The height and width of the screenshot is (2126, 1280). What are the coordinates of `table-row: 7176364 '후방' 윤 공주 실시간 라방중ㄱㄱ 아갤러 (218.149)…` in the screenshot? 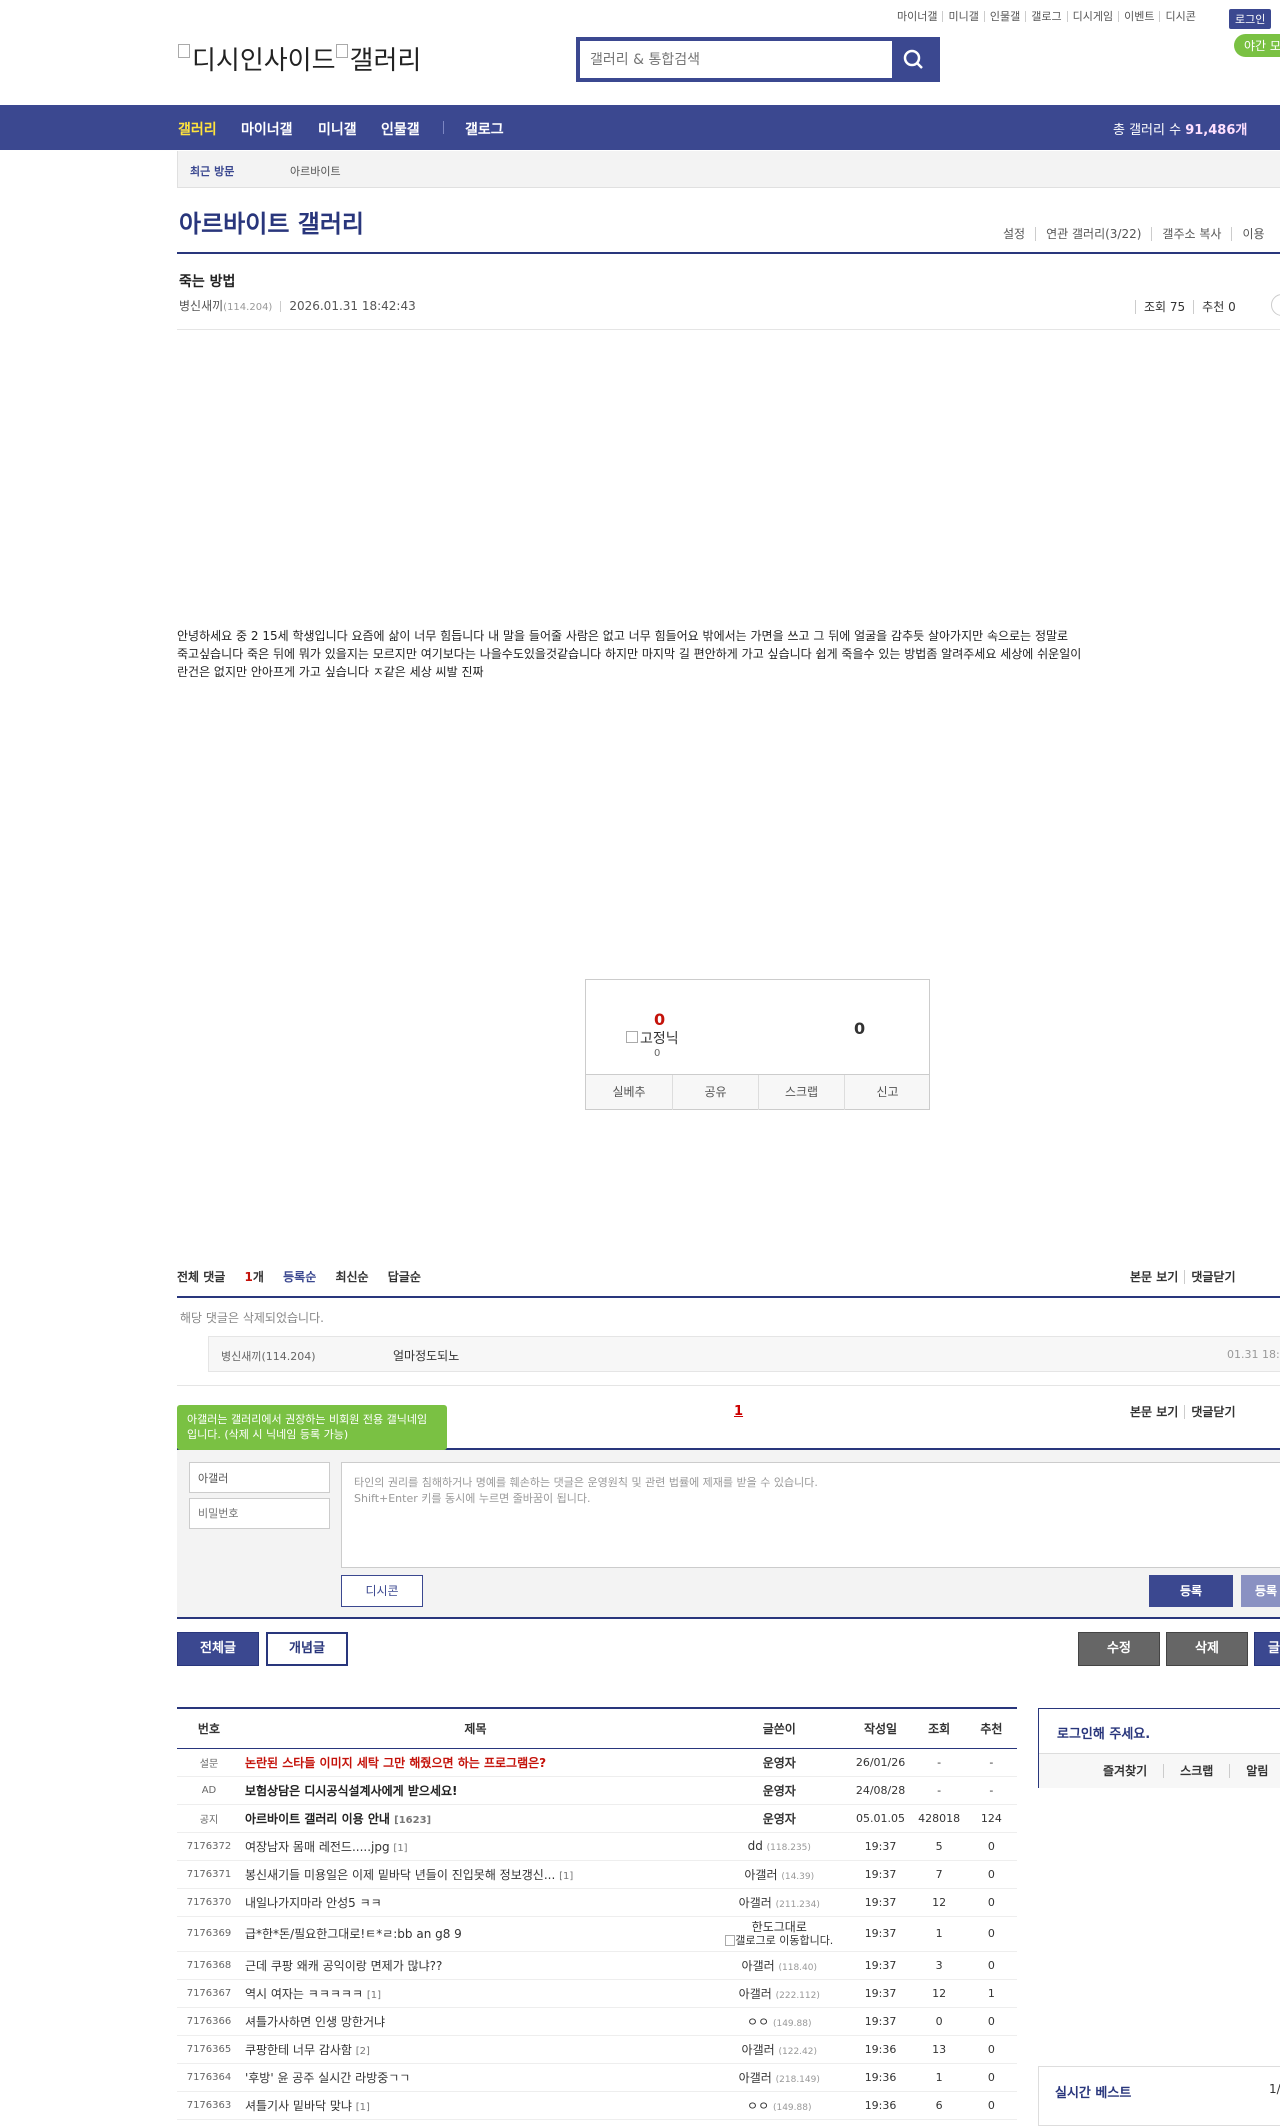 It's located at (597, 2077).